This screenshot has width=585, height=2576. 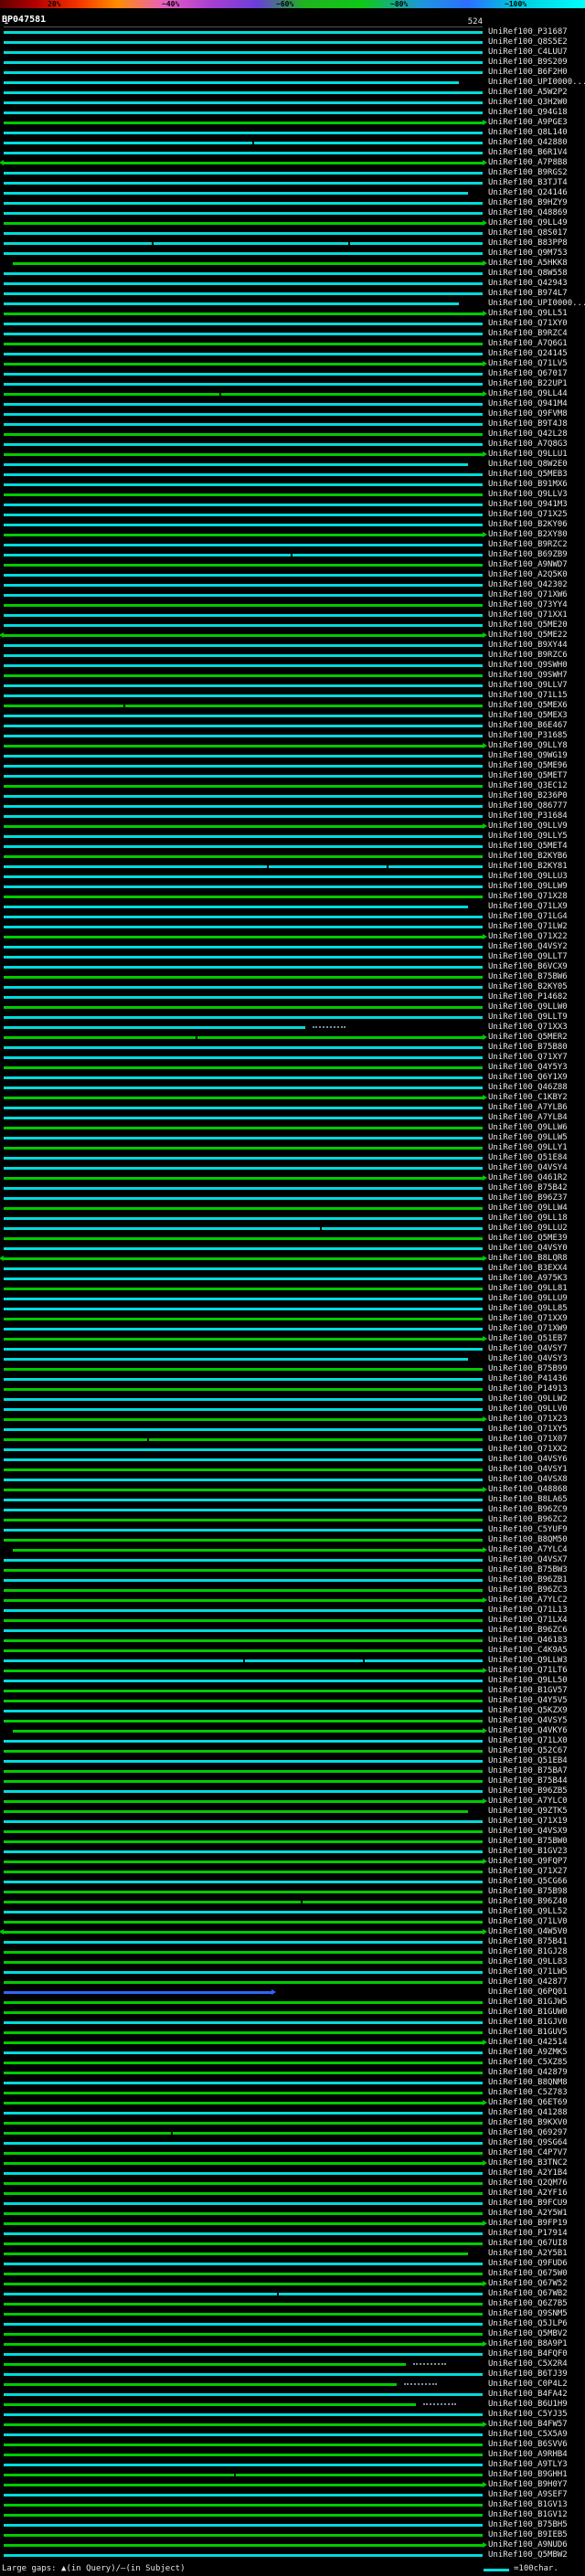 I want to click on hit-label: UniRef100_Q42302, so click(x=528, y=585).